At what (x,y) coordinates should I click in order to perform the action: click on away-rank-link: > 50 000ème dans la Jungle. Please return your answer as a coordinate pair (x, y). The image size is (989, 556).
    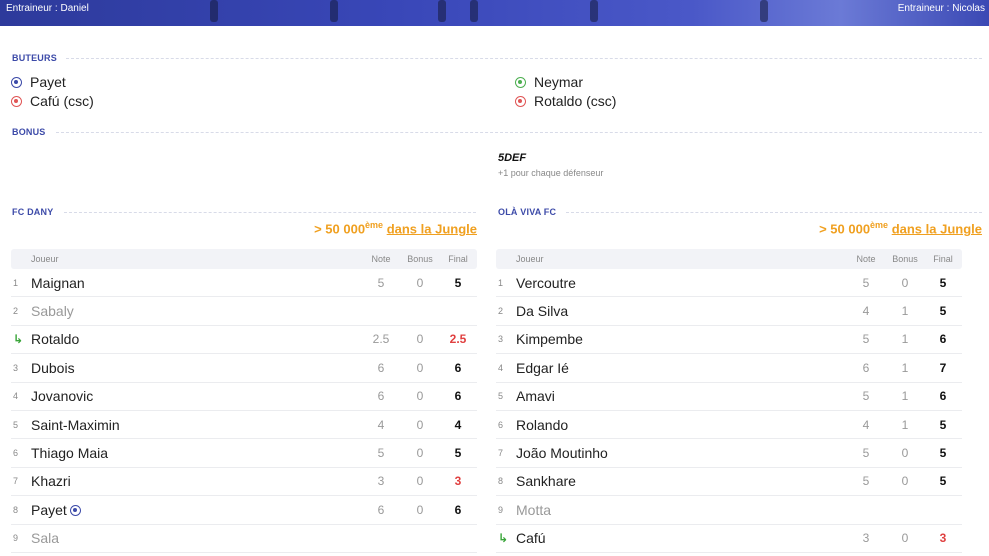
    Looking at the image, I should click on (900, 228).